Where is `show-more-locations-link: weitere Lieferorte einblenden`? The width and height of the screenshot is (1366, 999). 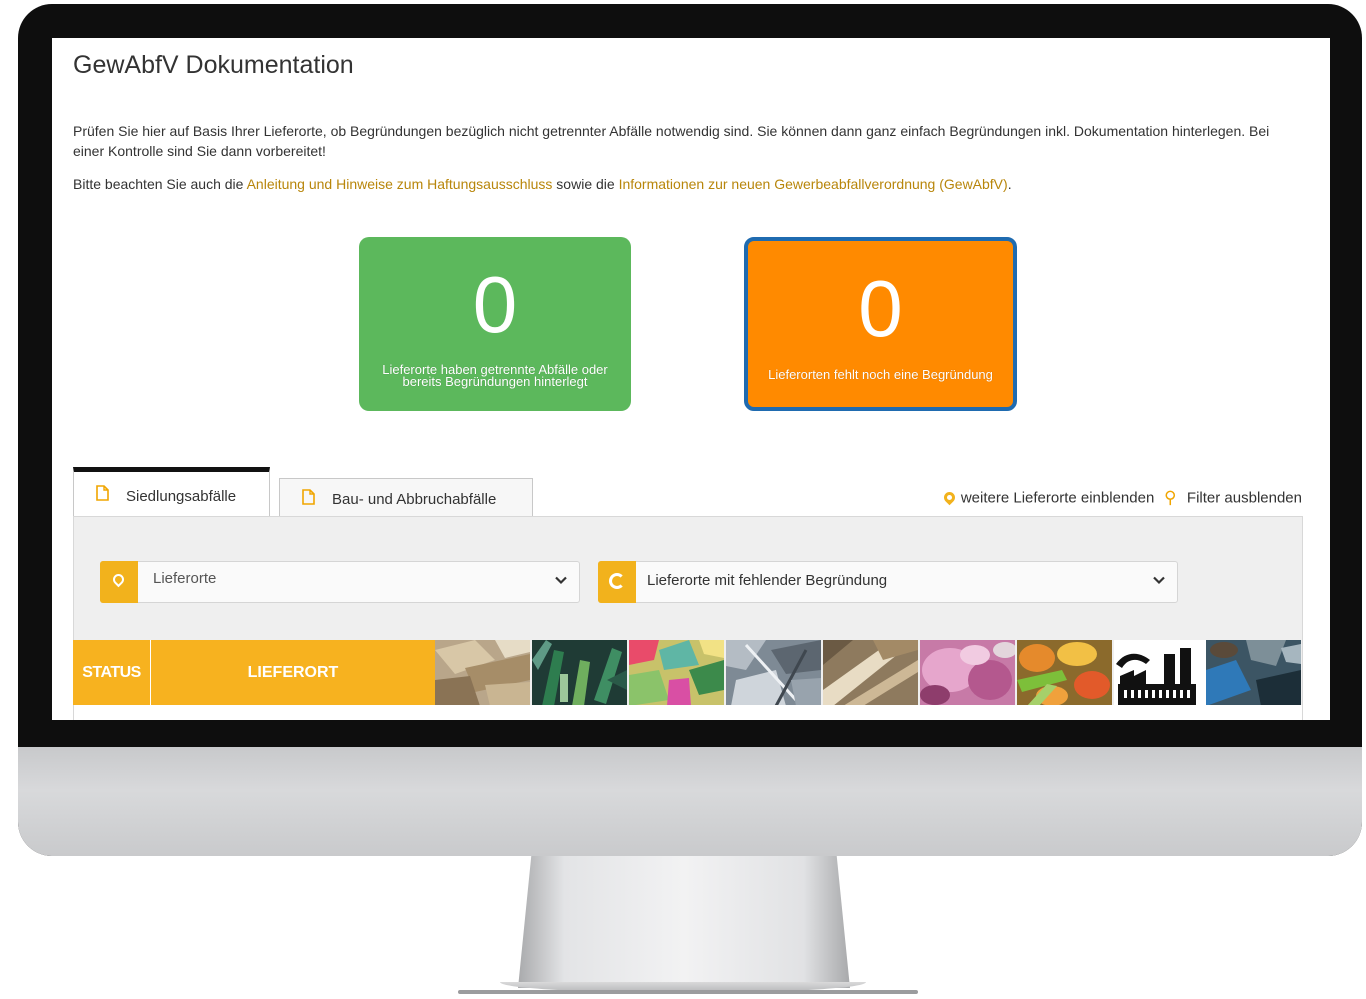 show-more-locations-link: weitere Lieferorte einblenden is located at coordinates (1048, 498).